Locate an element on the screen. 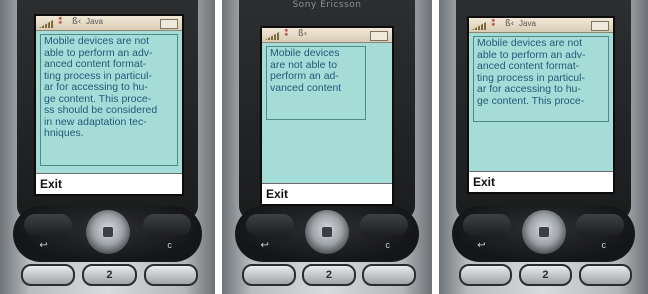  status-bar: ⁑ ß‹ is located at coordinates (327, 35).